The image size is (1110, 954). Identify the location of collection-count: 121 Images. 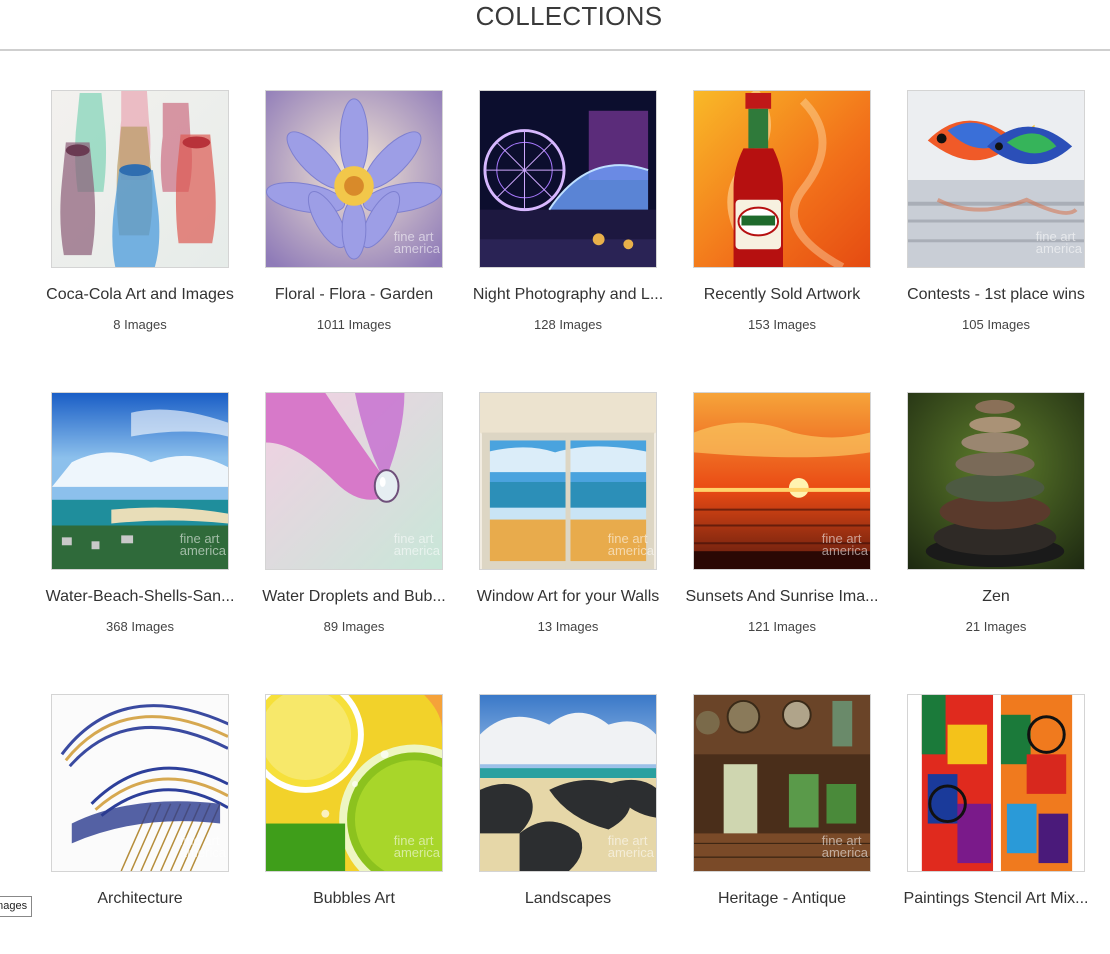
(782, 626).